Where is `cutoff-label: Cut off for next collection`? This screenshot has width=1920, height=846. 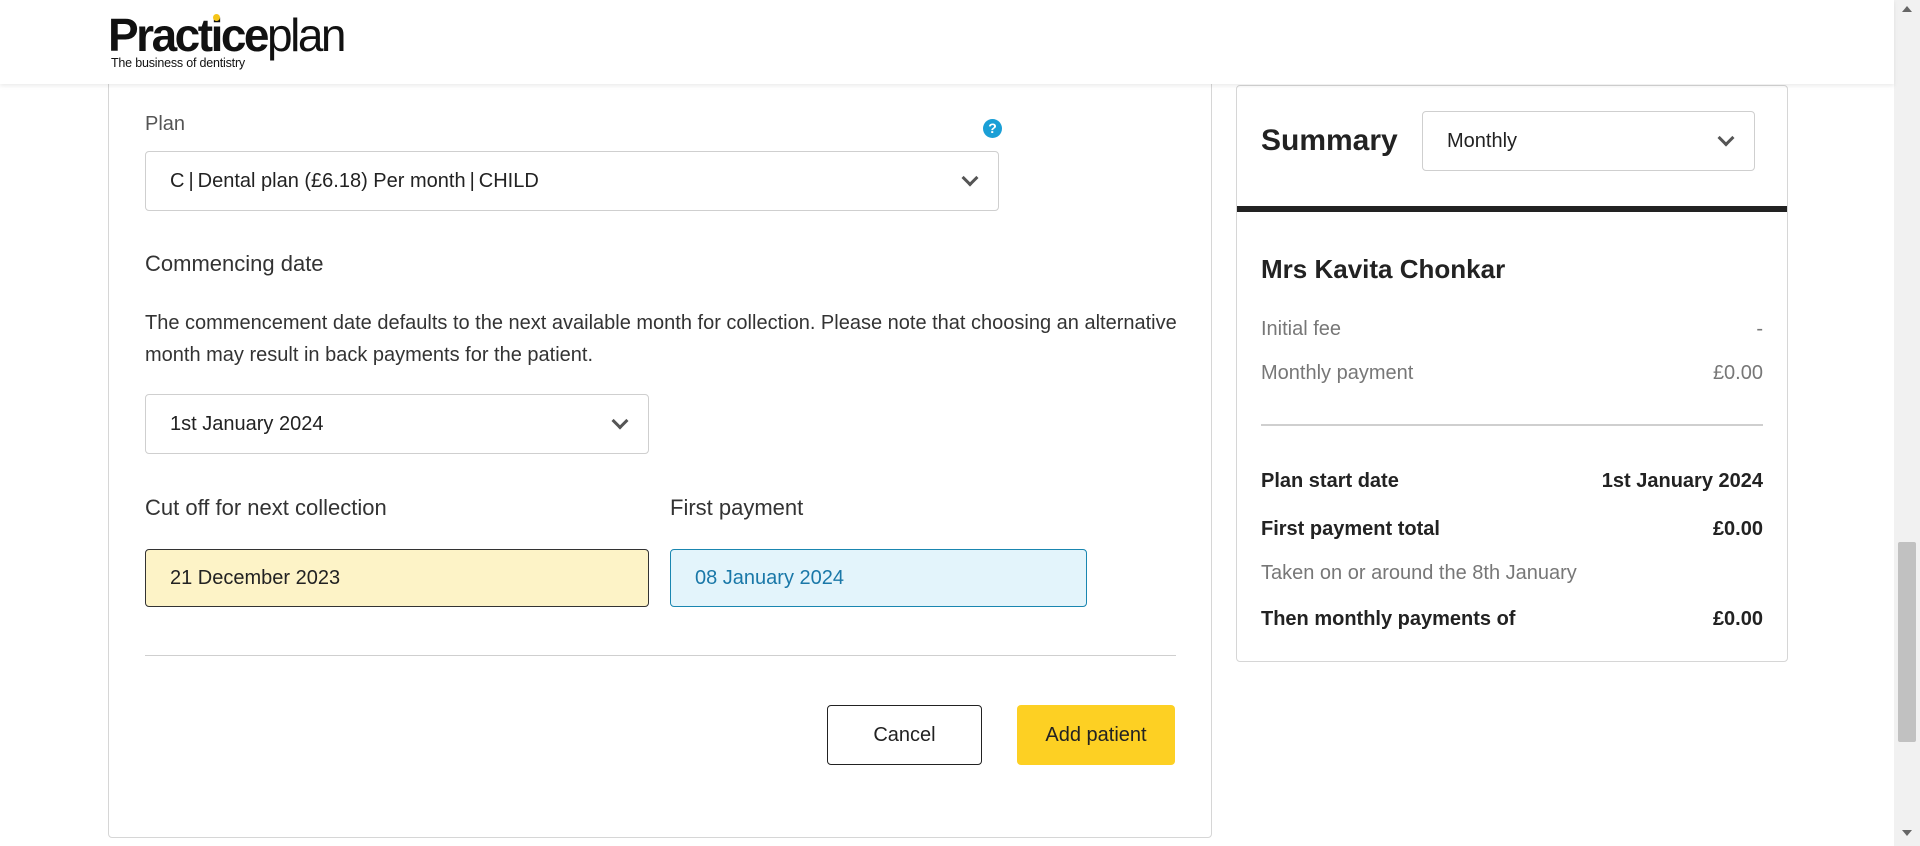
cutoff-label: Cut off for next collection is located at coordinates (266, 507).